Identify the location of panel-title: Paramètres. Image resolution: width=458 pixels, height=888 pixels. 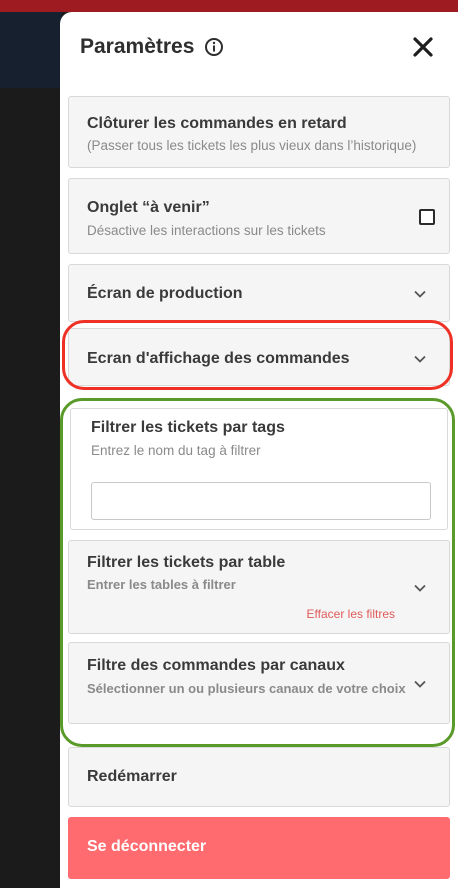
(137, 46).